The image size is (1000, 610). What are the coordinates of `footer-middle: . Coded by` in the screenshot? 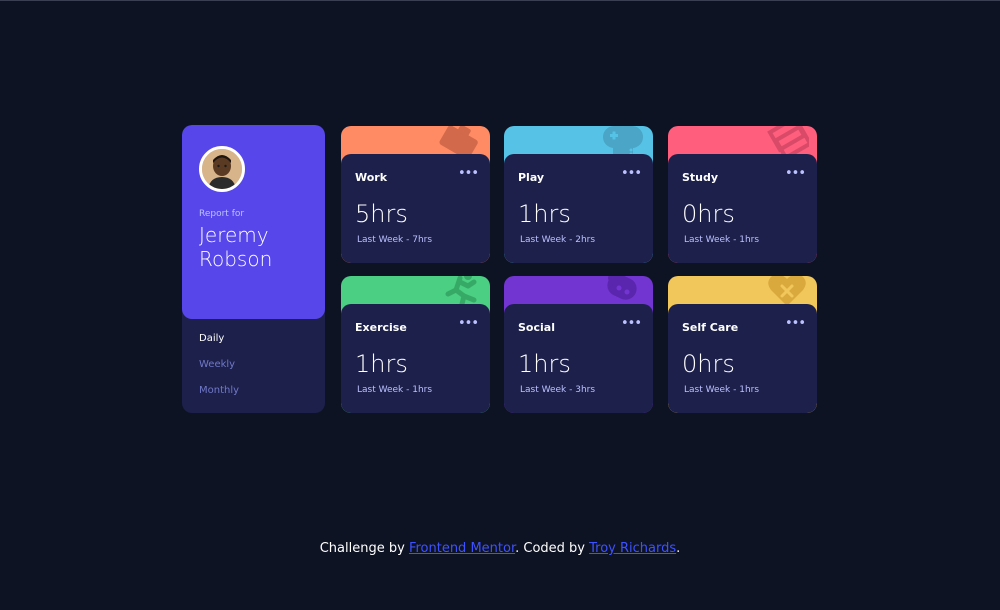 It's located at (552, 548).